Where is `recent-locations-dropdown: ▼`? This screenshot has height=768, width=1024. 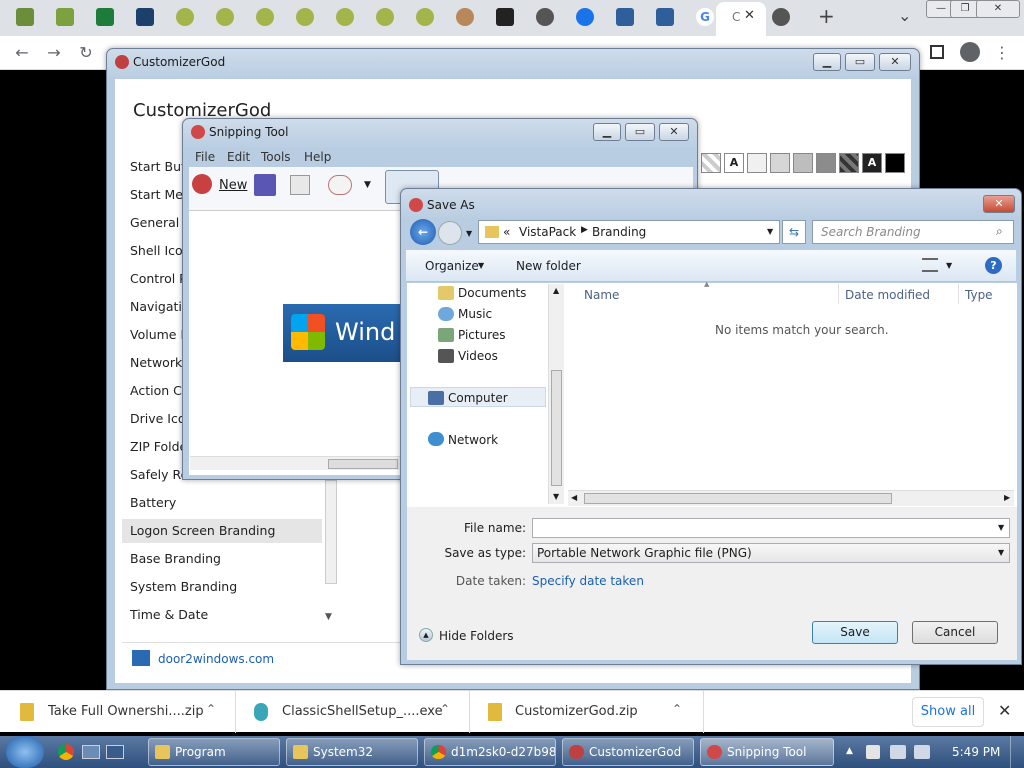 recent-locations-dropdown: ▼ is located at coordinates (469, 233).